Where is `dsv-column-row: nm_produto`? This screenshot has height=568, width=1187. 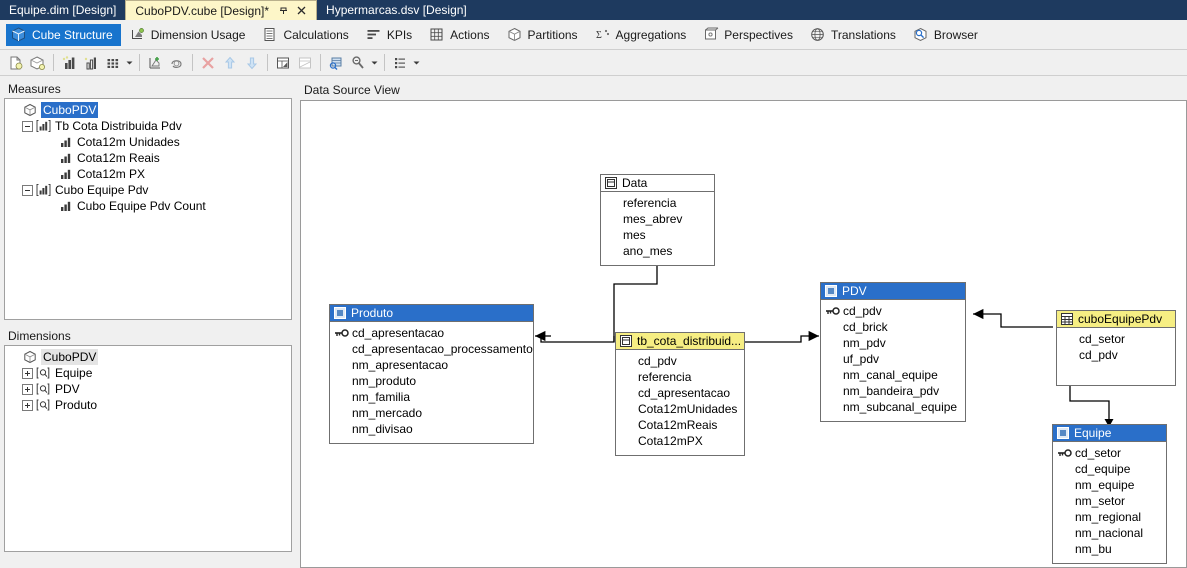
dsv-column-row: nm_produto is located at coordinates (431, 381).